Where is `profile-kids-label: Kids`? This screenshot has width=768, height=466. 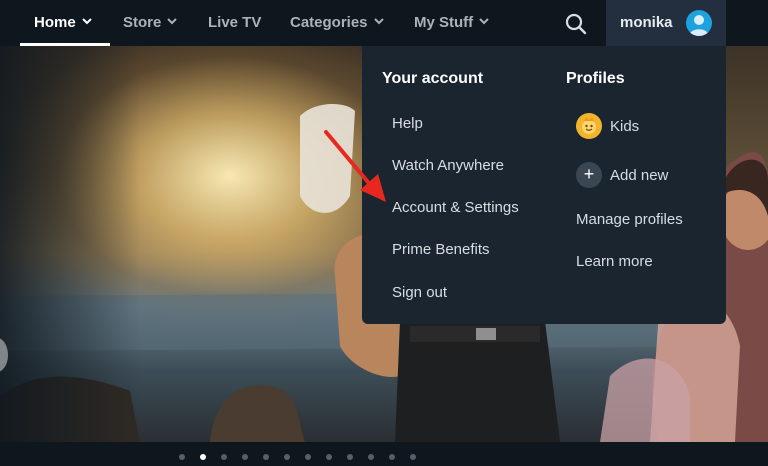
profile-kids-label: Kids is located at coordinates (624, 126).